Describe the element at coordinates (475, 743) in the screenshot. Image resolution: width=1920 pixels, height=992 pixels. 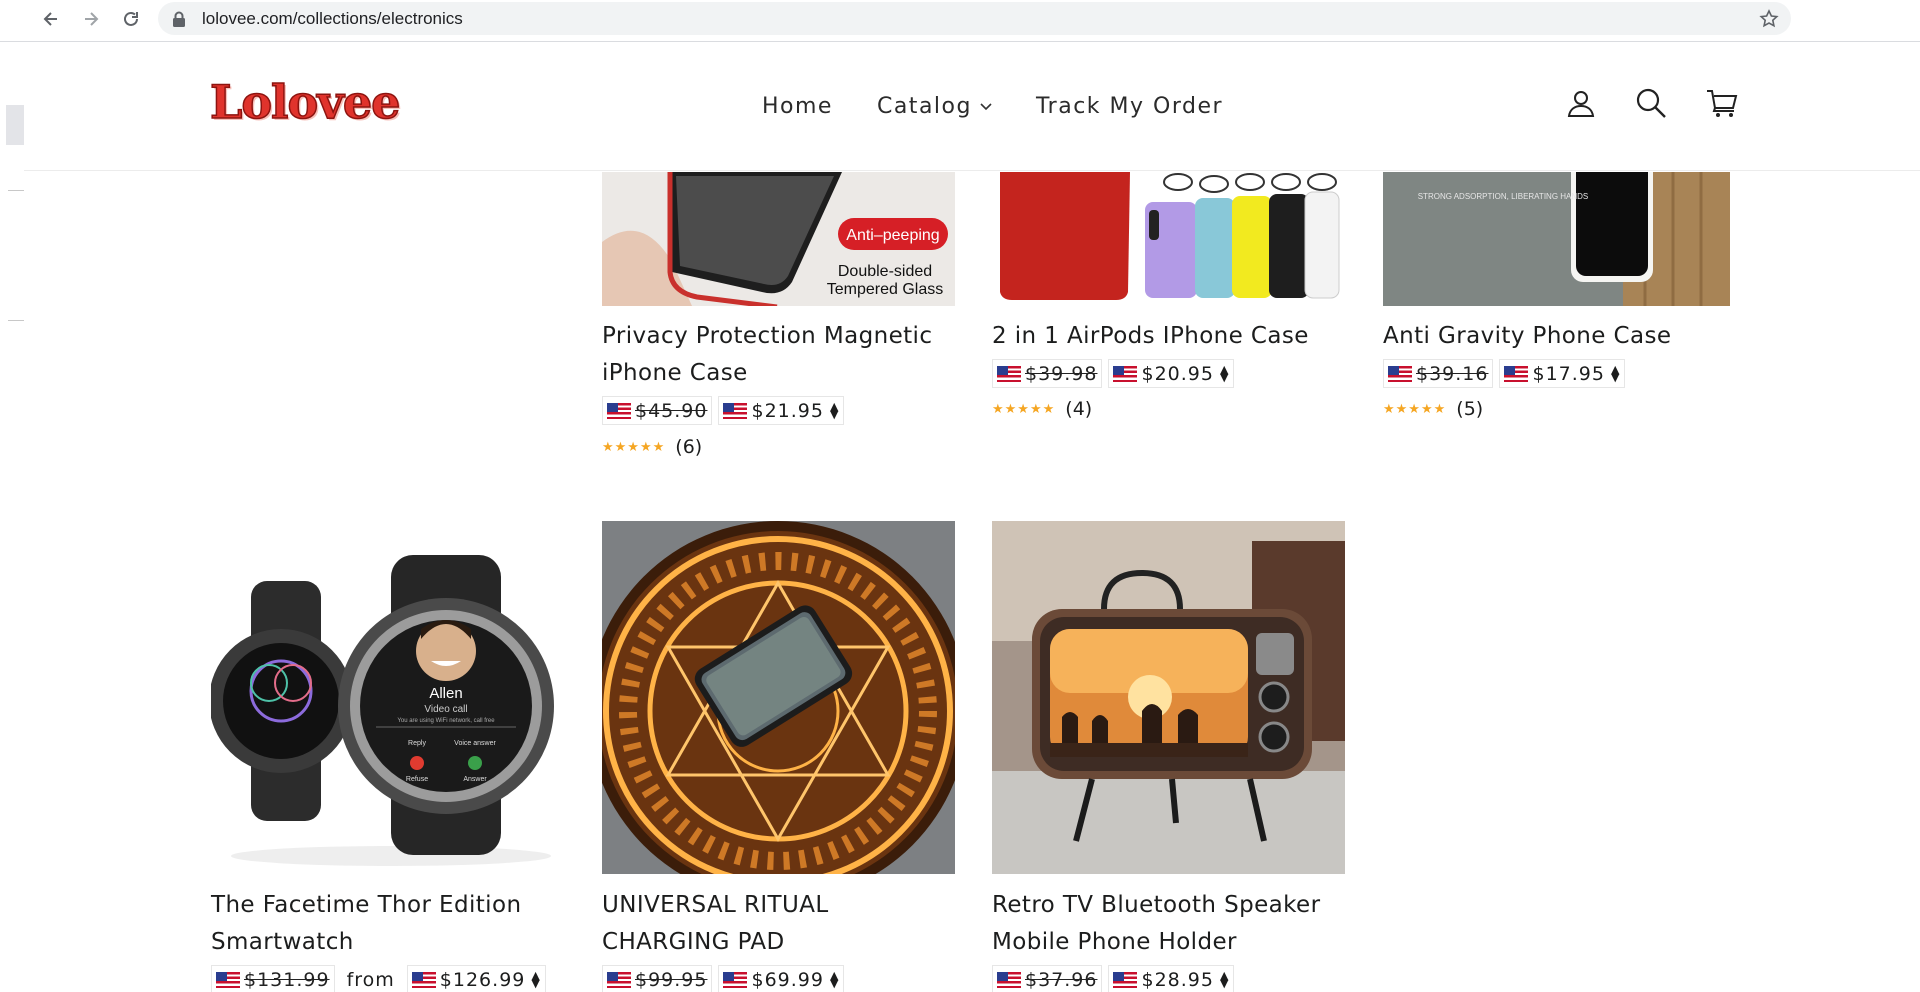
I see `voice-answer-label: Voice answer` at that location.